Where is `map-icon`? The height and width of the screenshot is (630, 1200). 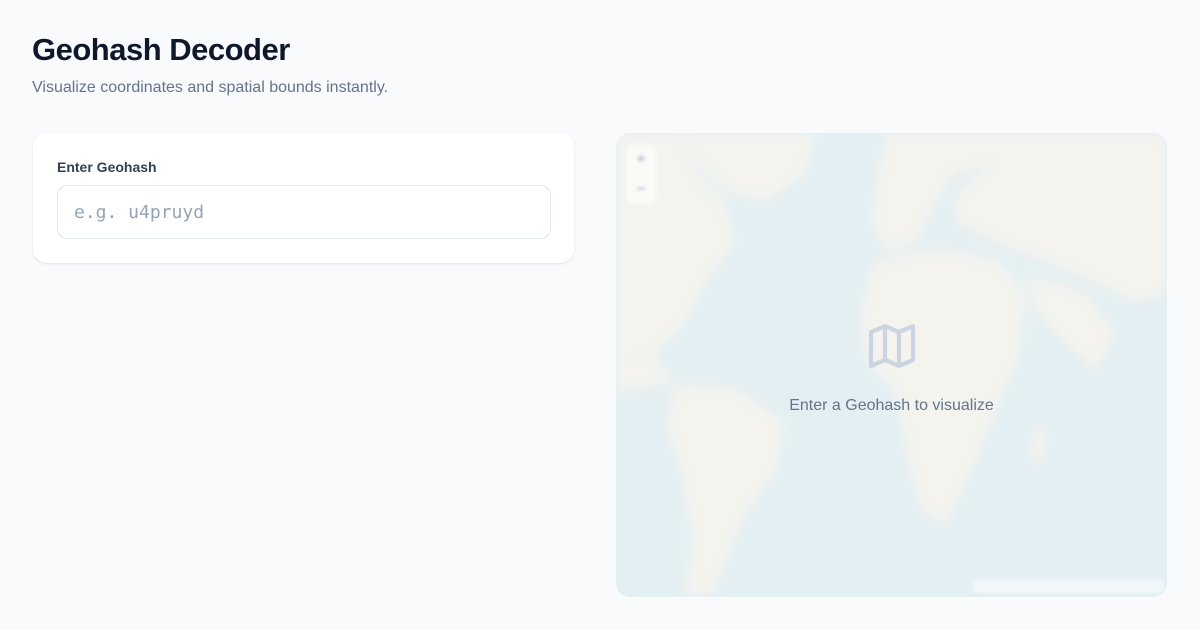 map-icon is located at coordinates (891, 346).